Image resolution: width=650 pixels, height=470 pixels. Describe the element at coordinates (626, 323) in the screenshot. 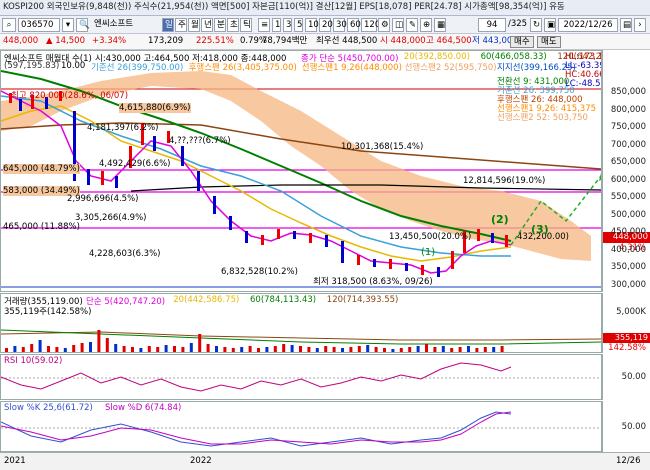

I see `volume-axis: 5,000K 355,119 142.58%` at that location.